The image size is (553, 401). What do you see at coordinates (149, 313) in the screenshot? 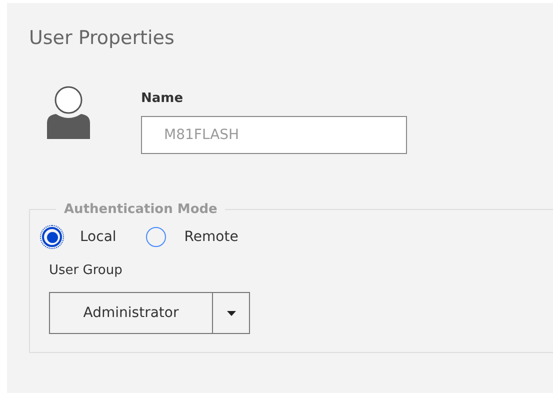
I see `user-group-dropdown: Administrator` at bounding box center [149, 313].